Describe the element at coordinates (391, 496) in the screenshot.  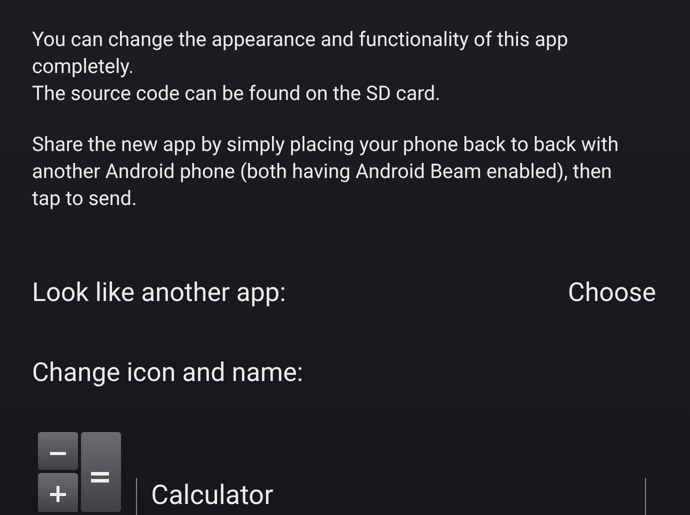
I see `app-name-field: Calculator` at that location.